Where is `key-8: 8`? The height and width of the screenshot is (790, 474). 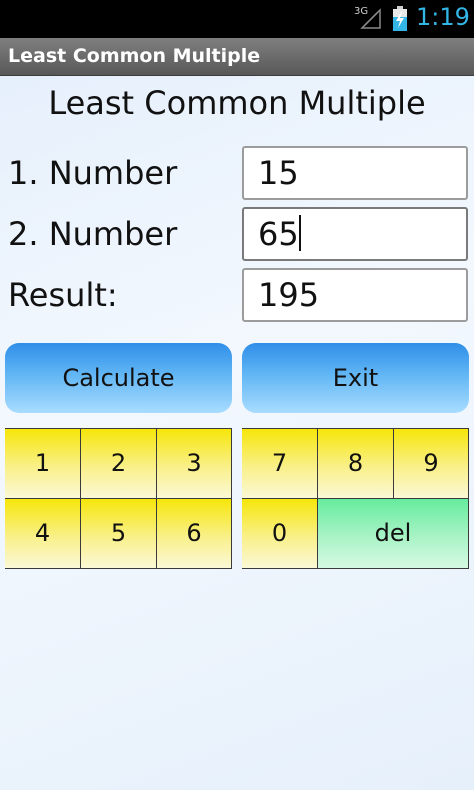 key-8: 8 is located at coordinates (356, 463).